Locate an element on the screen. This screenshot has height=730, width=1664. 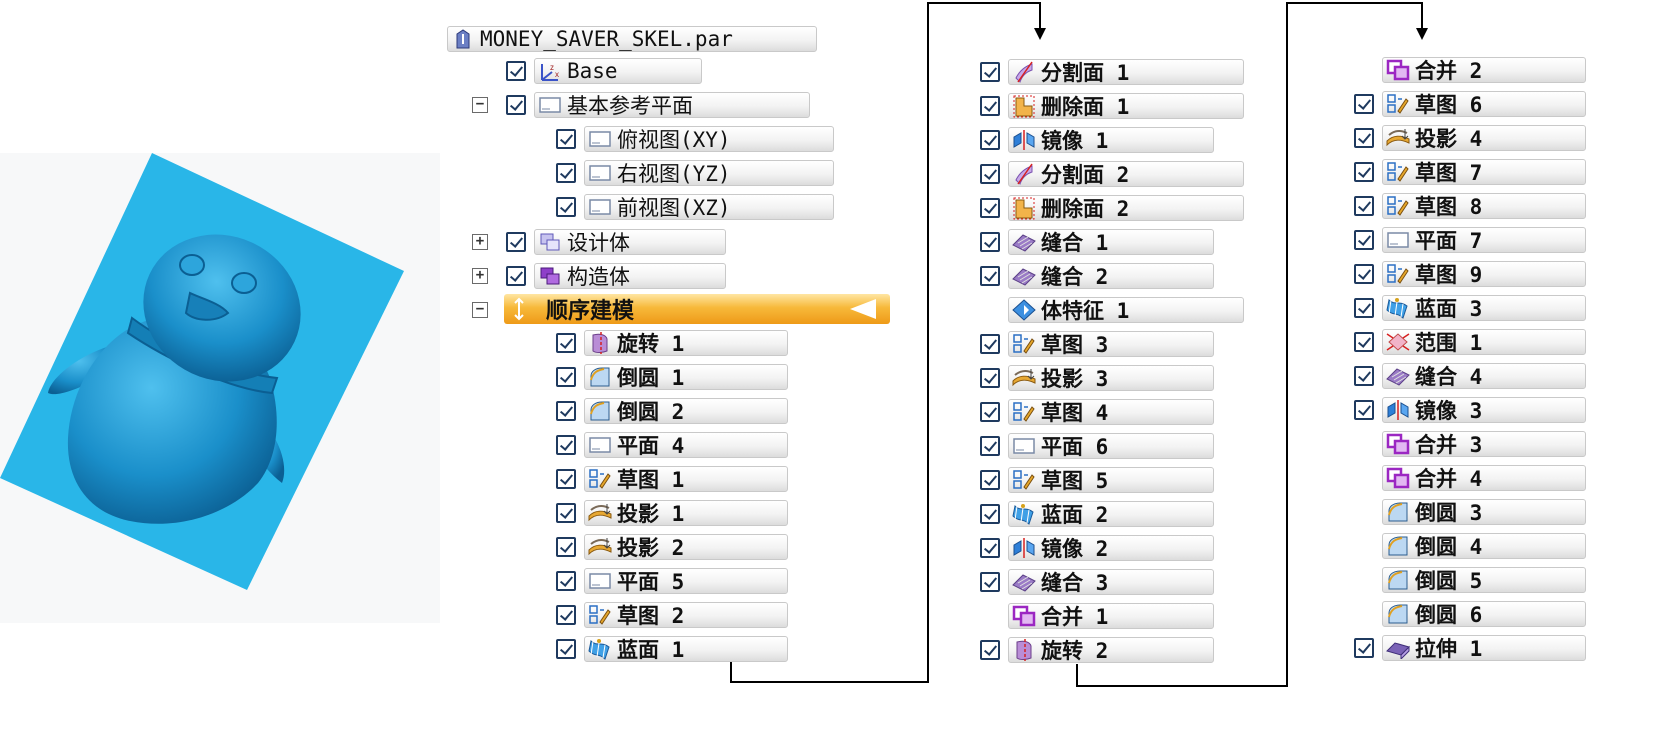
tree-item-col1-1: 倒圆 1 is located at coordinates (672, 377).